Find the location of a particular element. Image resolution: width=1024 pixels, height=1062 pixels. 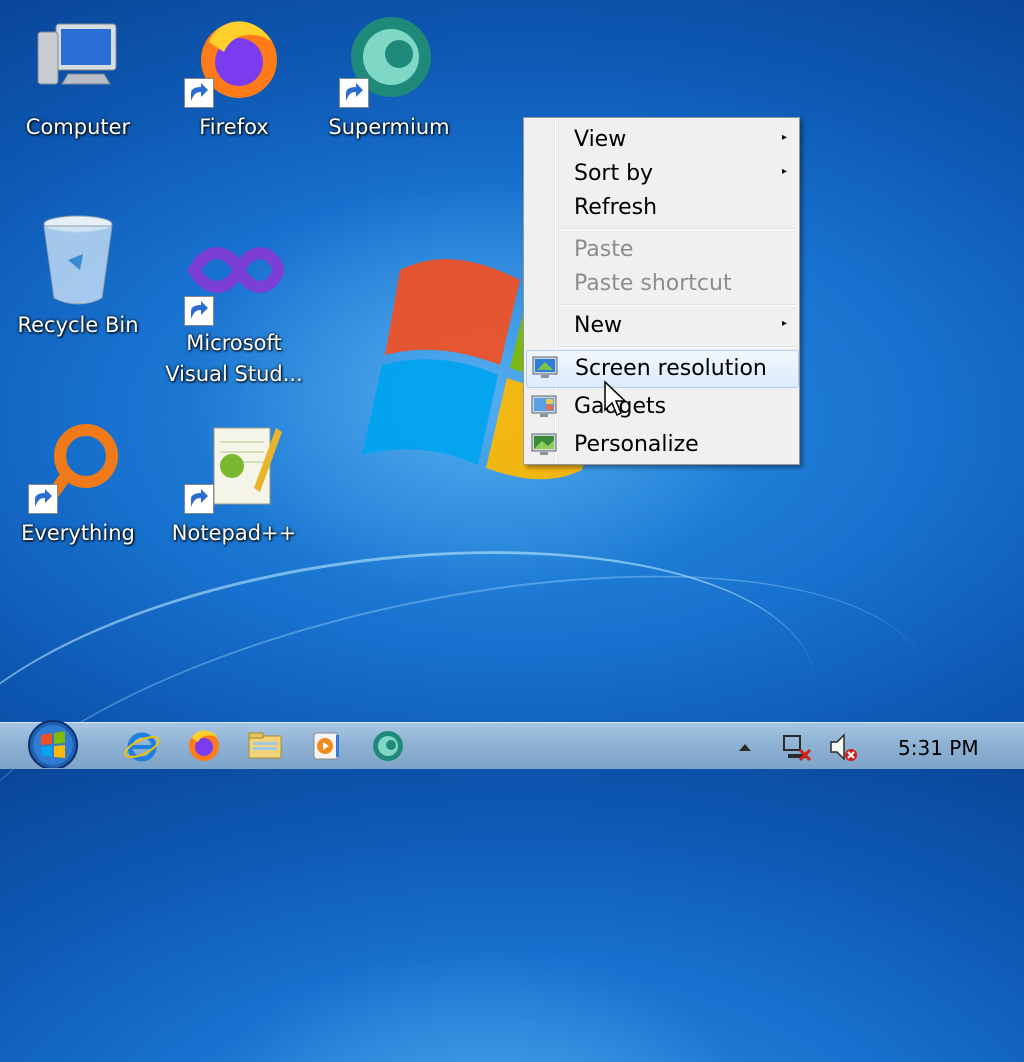

desktop-icon-label: Notepad++ is located at coordinates (234, 533).